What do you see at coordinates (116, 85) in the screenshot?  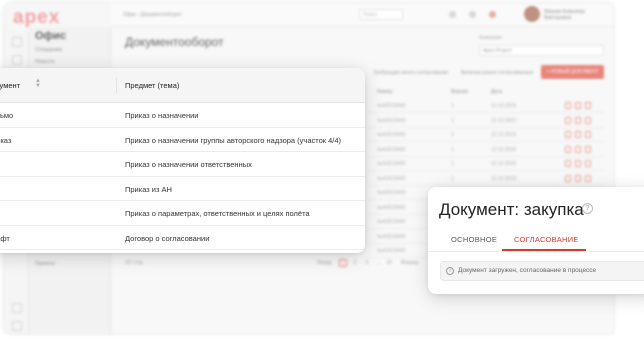 I see `column-divider` at bounding box center [116, 85].